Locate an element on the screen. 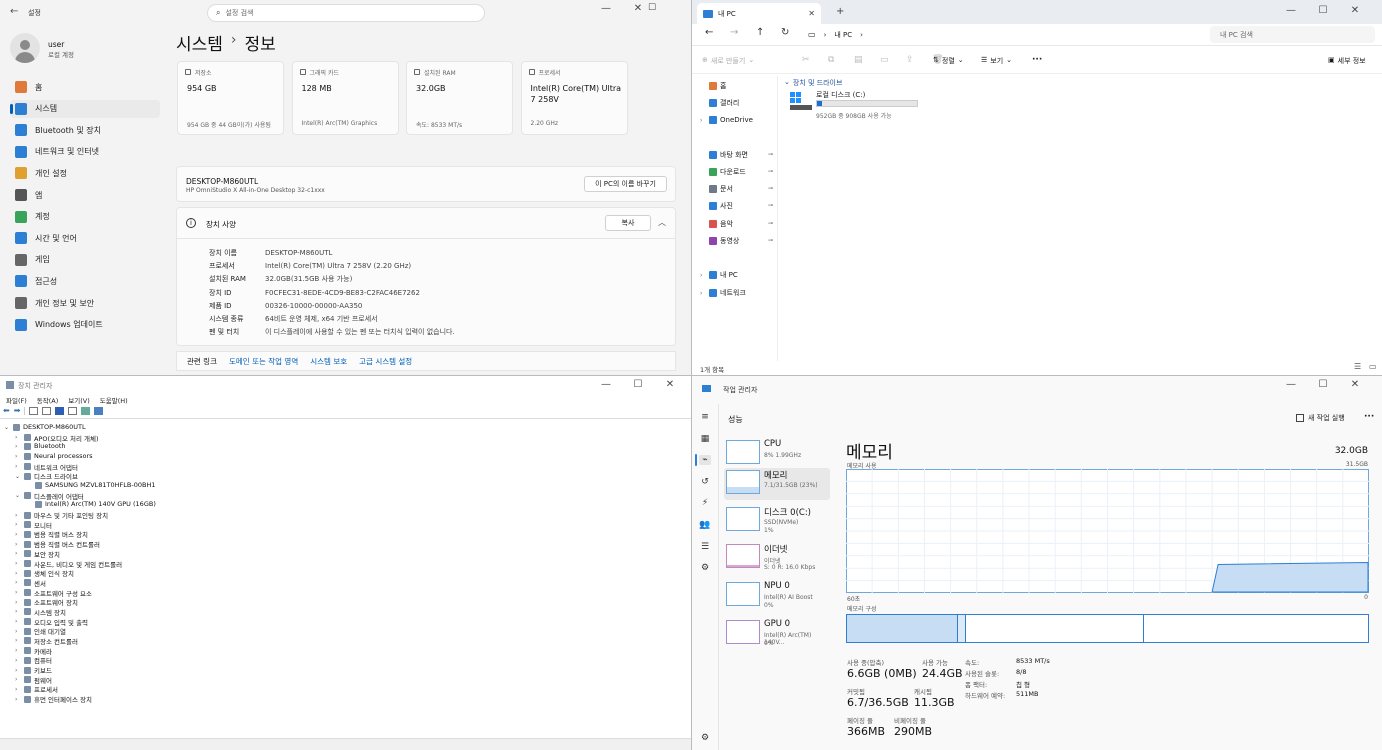 The height and width of the screenshot is (750, 1382). properties-icon is located at coordinates (34, 410).